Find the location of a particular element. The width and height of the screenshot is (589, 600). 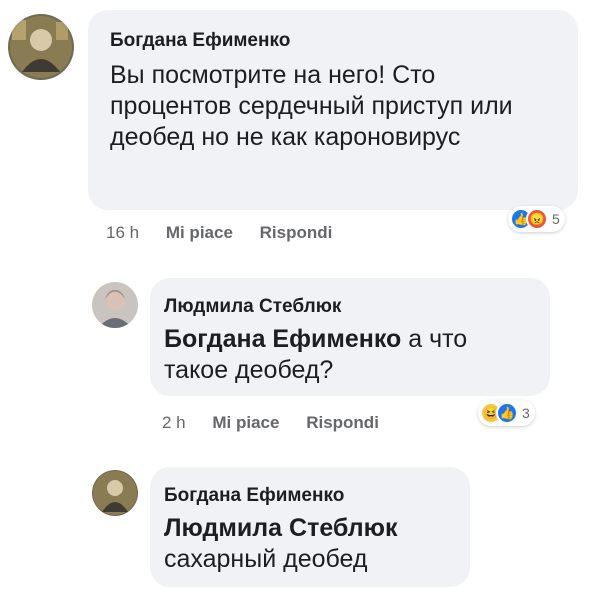

reaction-summary: 👍 😠 5 is located at coordinates (536, 219).